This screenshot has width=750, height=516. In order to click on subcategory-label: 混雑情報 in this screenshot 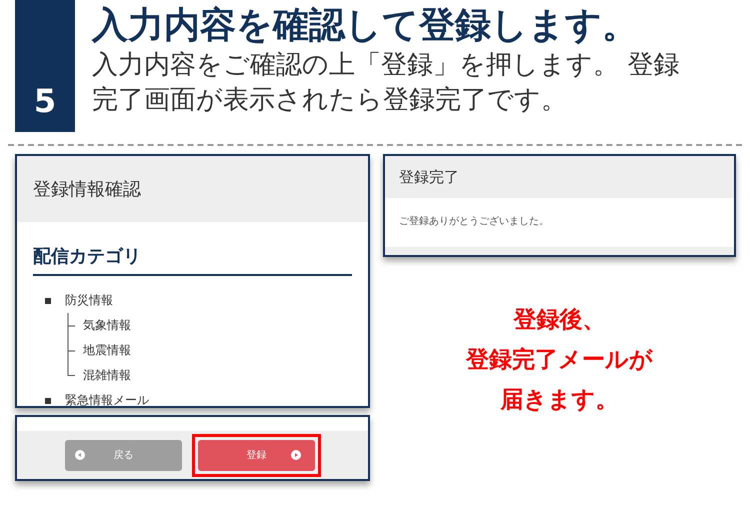, I will do `click(107, 375)`.